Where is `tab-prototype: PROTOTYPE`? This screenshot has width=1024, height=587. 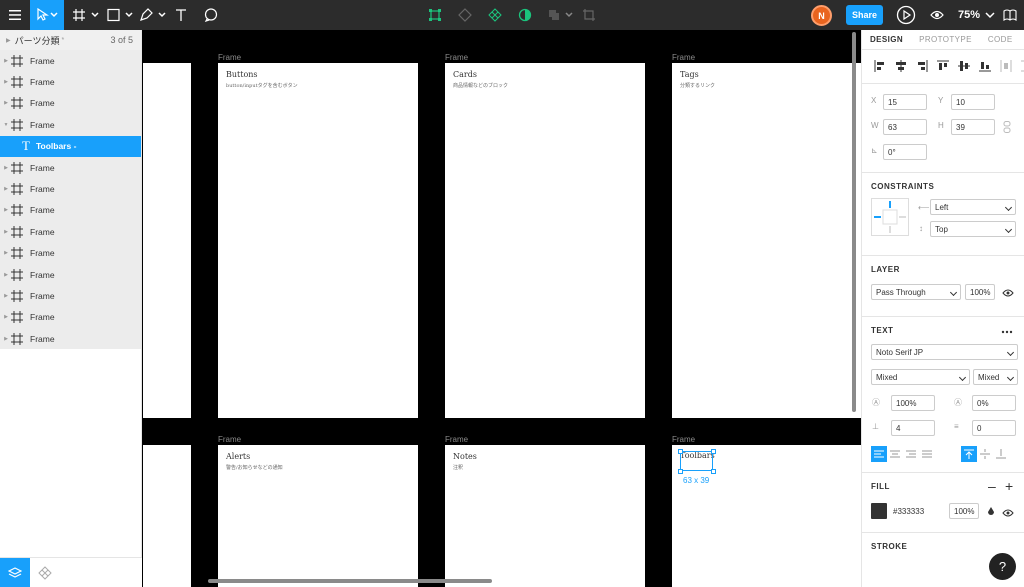 tab-prototype: PROTOTYPE is located at coordinates (945, 40).